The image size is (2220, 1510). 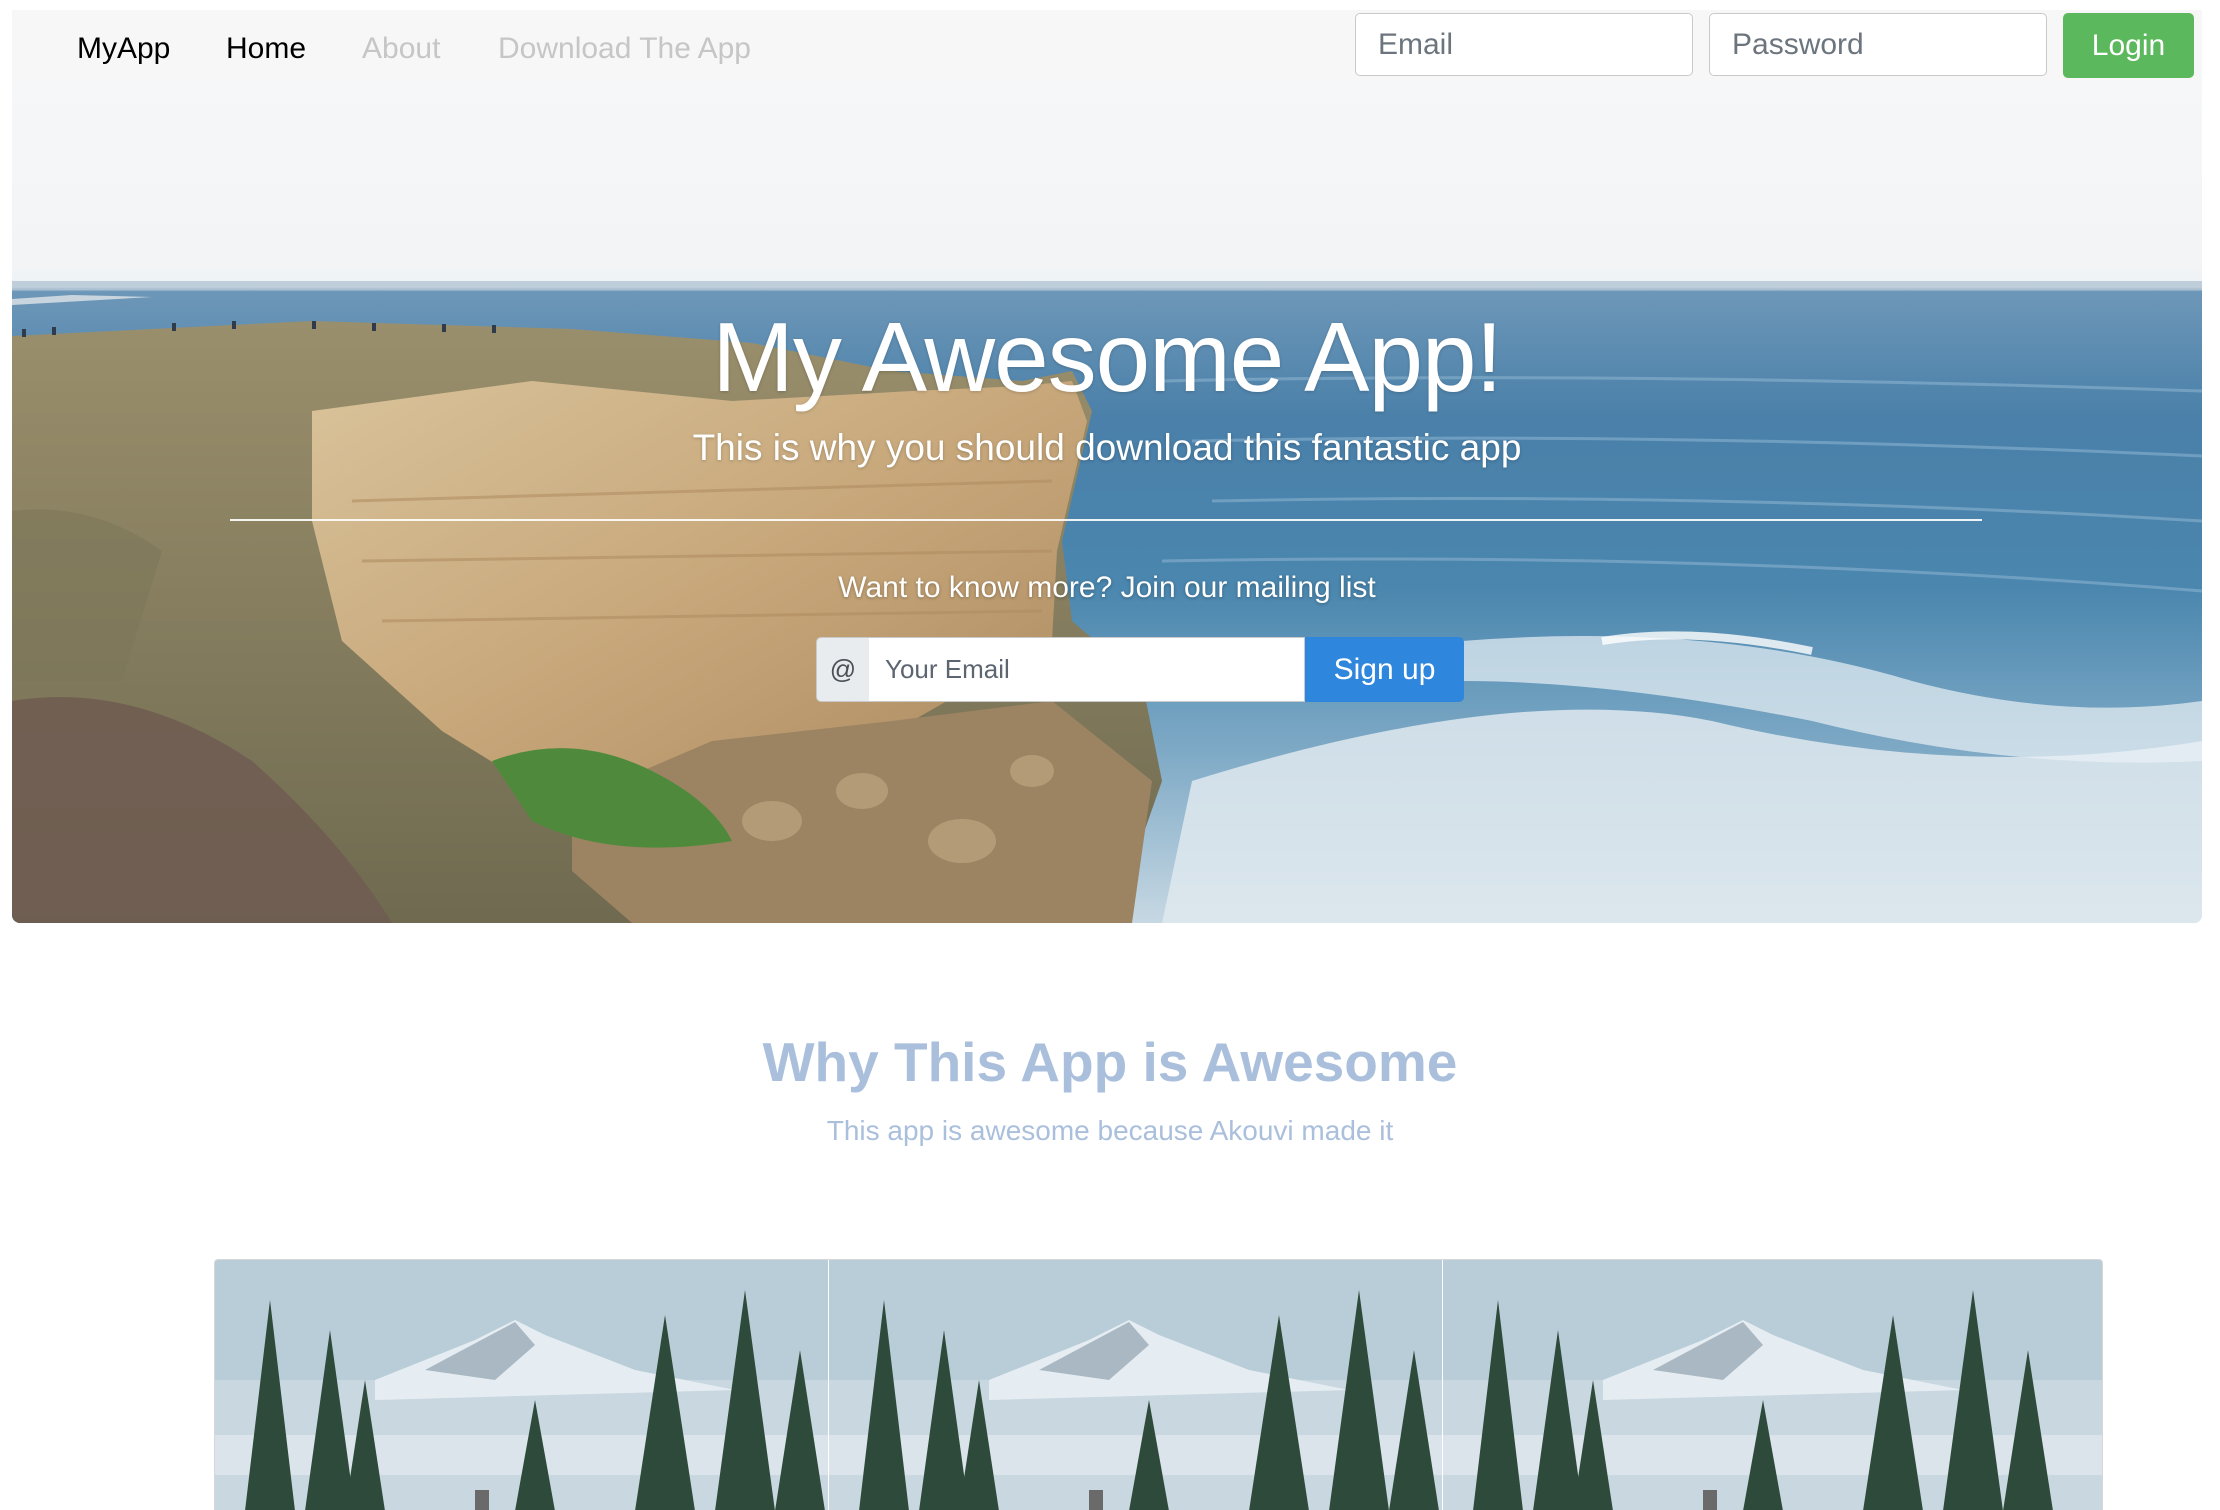 What do you see at coordinates (843, 669) in the screenshot?
I see `at-symbol-addon: @` at bounding box center [843, 669].